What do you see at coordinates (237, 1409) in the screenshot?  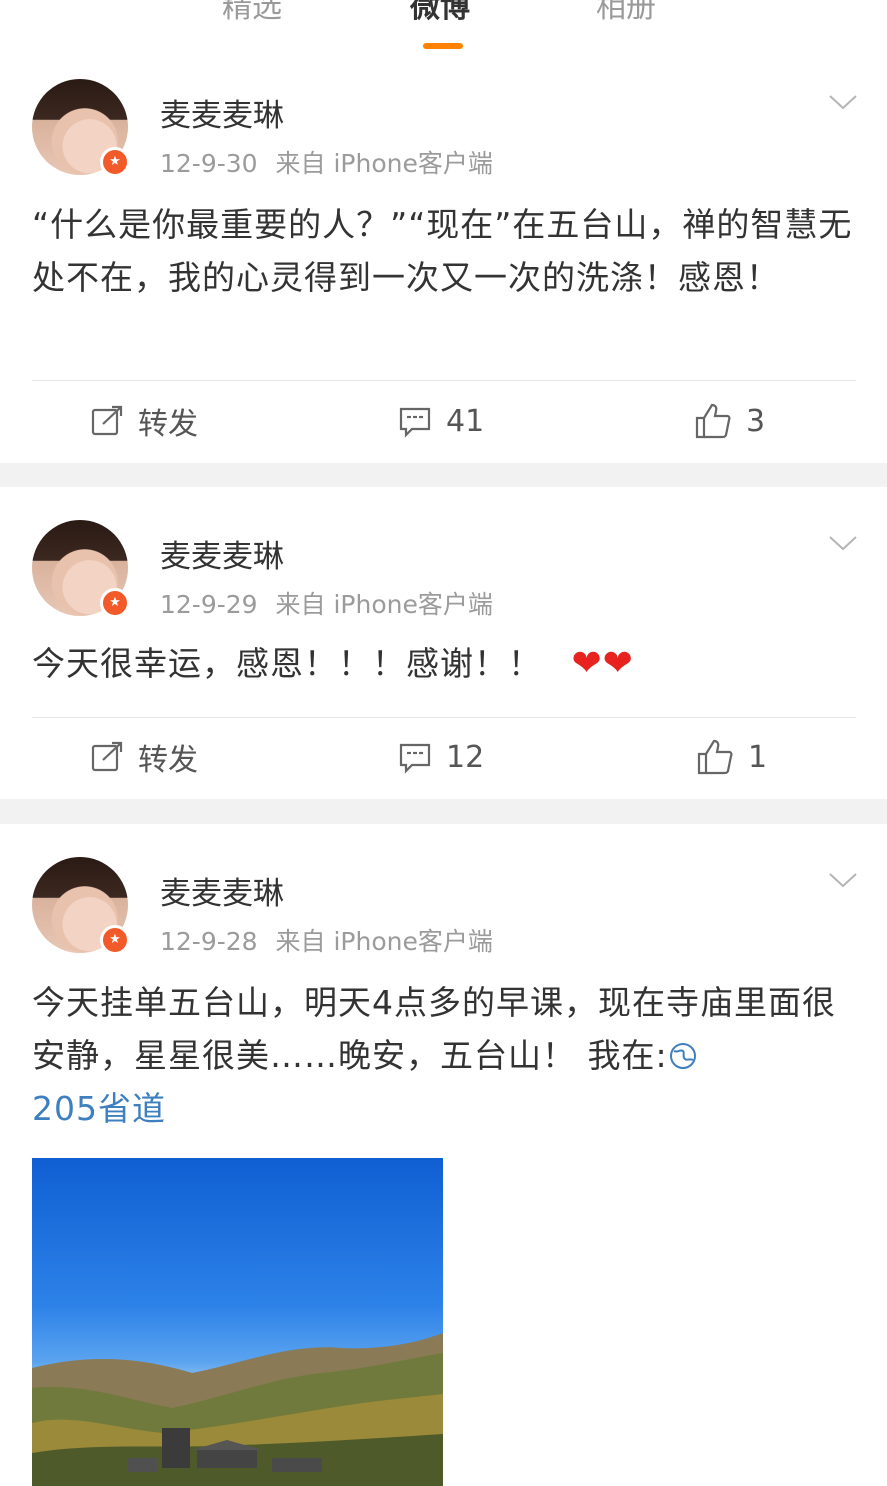 I see `mountain-landscape-image` at bounding box center [237, 1409].